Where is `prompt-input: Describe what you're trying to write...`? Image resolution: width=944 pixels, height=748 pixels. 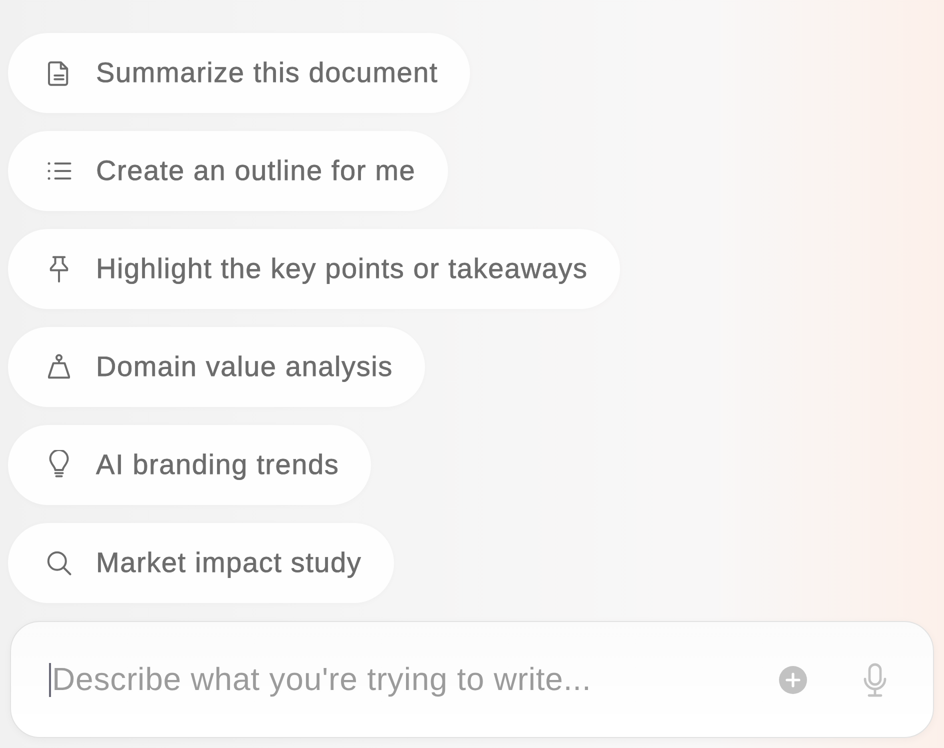 prompt-input: Describe what you're trying to write... is located at coordinates (345, 679).